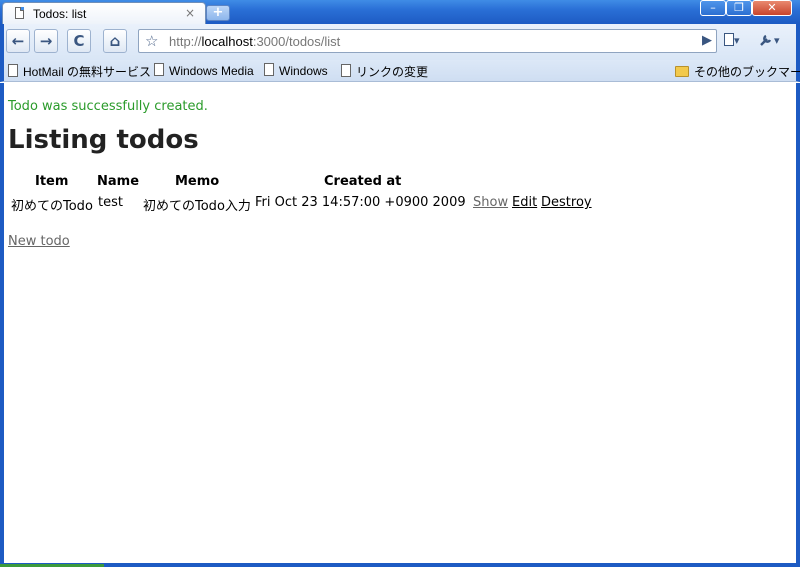  Describe the element at coordinates (18, 41) in the screenshot. I see `back-button: ←` at that location.